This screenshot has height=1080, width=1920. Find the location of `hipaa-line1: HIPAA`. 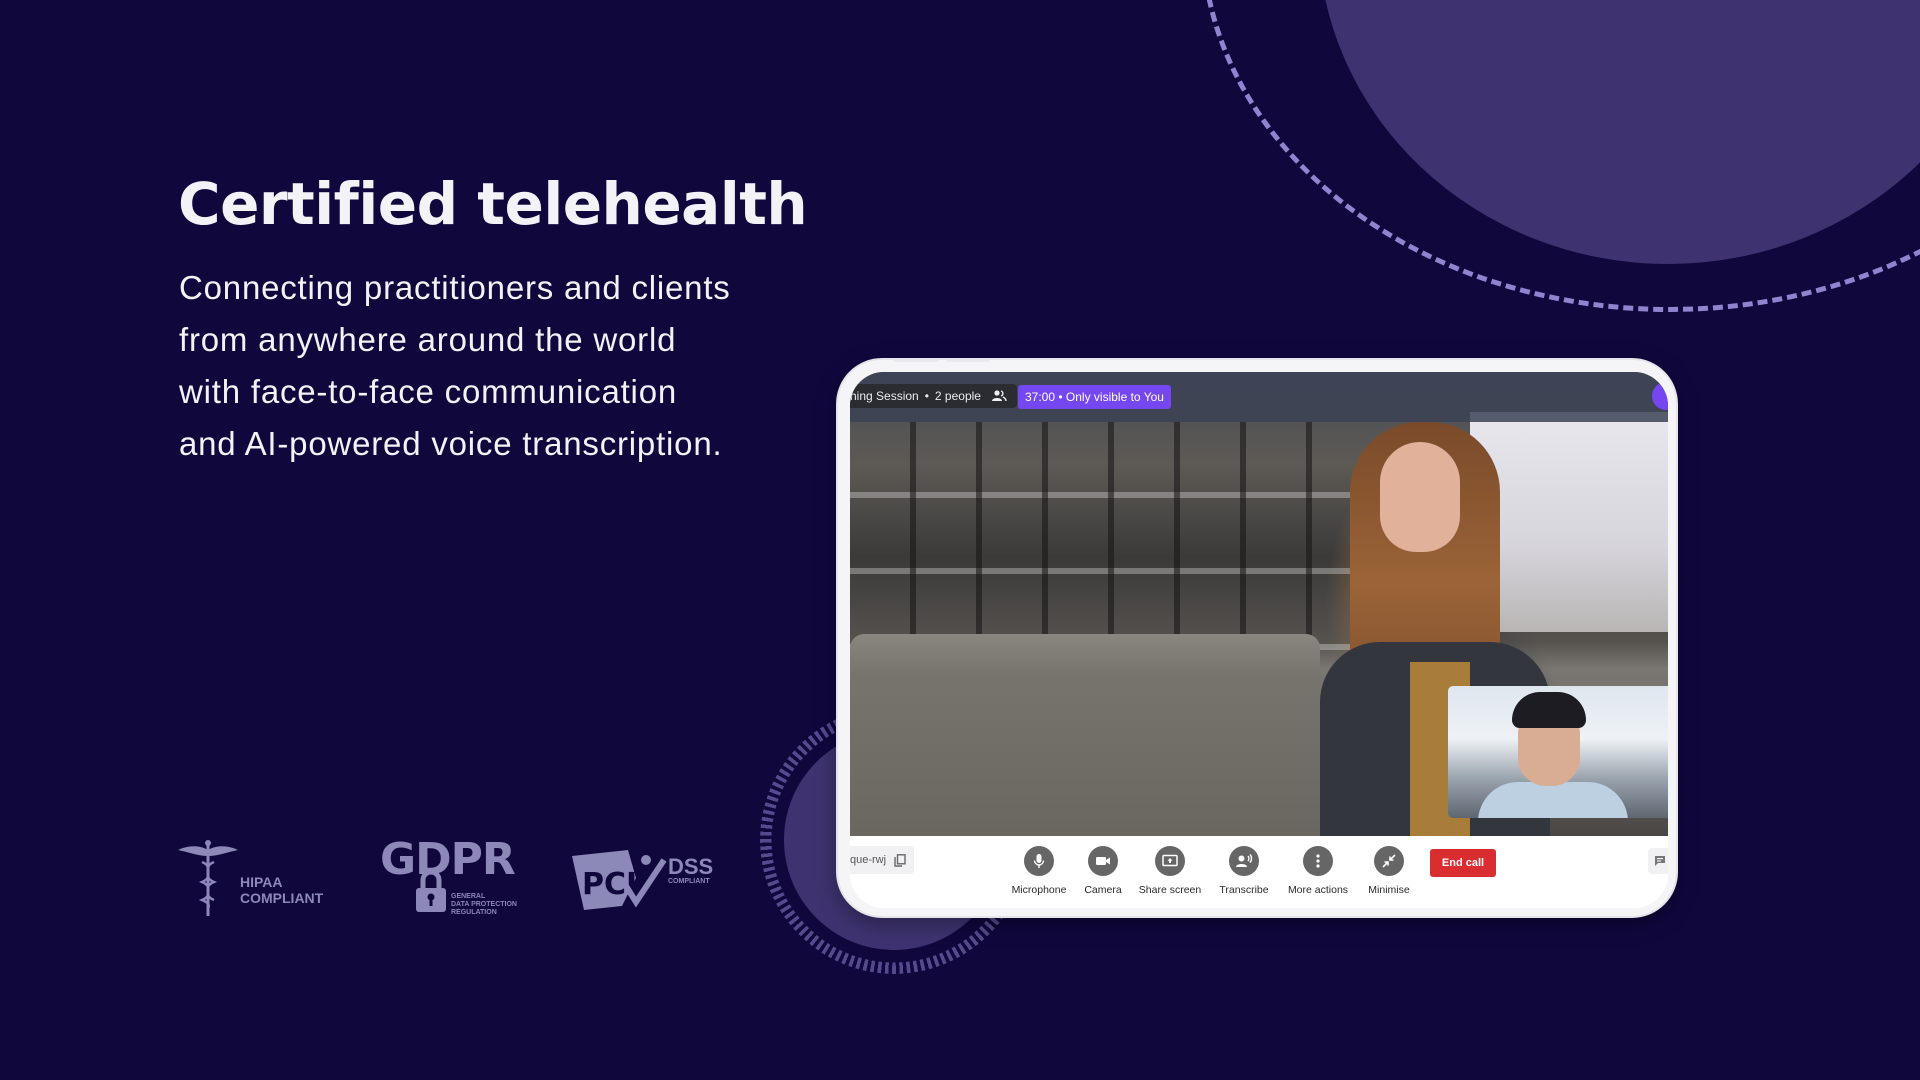

hipaa-line1: HIPAA is located at coordinates (261, 882).